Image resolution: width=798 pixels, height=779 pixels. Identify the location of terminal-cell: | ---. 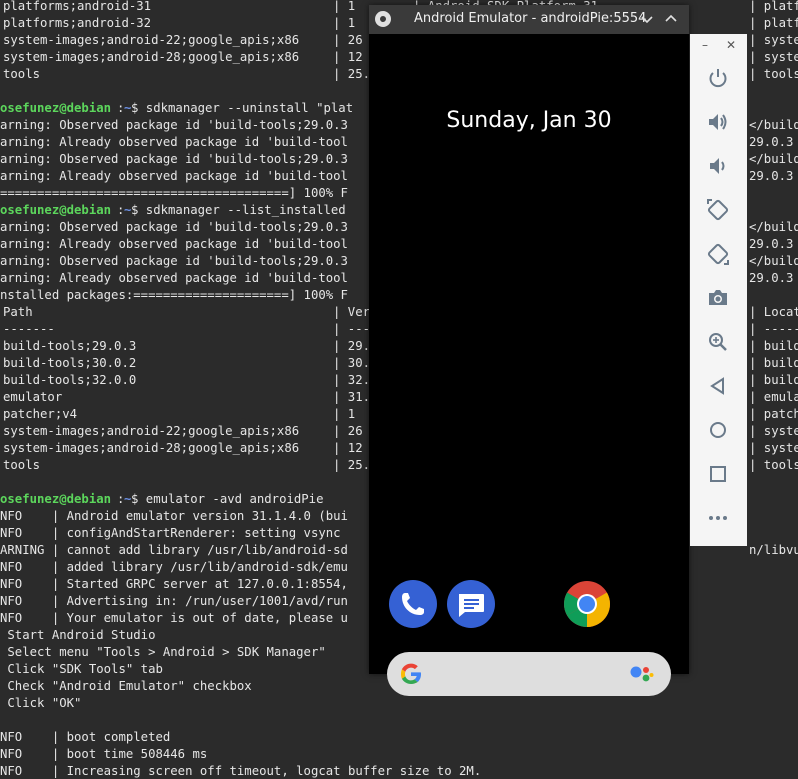
(352, 329).